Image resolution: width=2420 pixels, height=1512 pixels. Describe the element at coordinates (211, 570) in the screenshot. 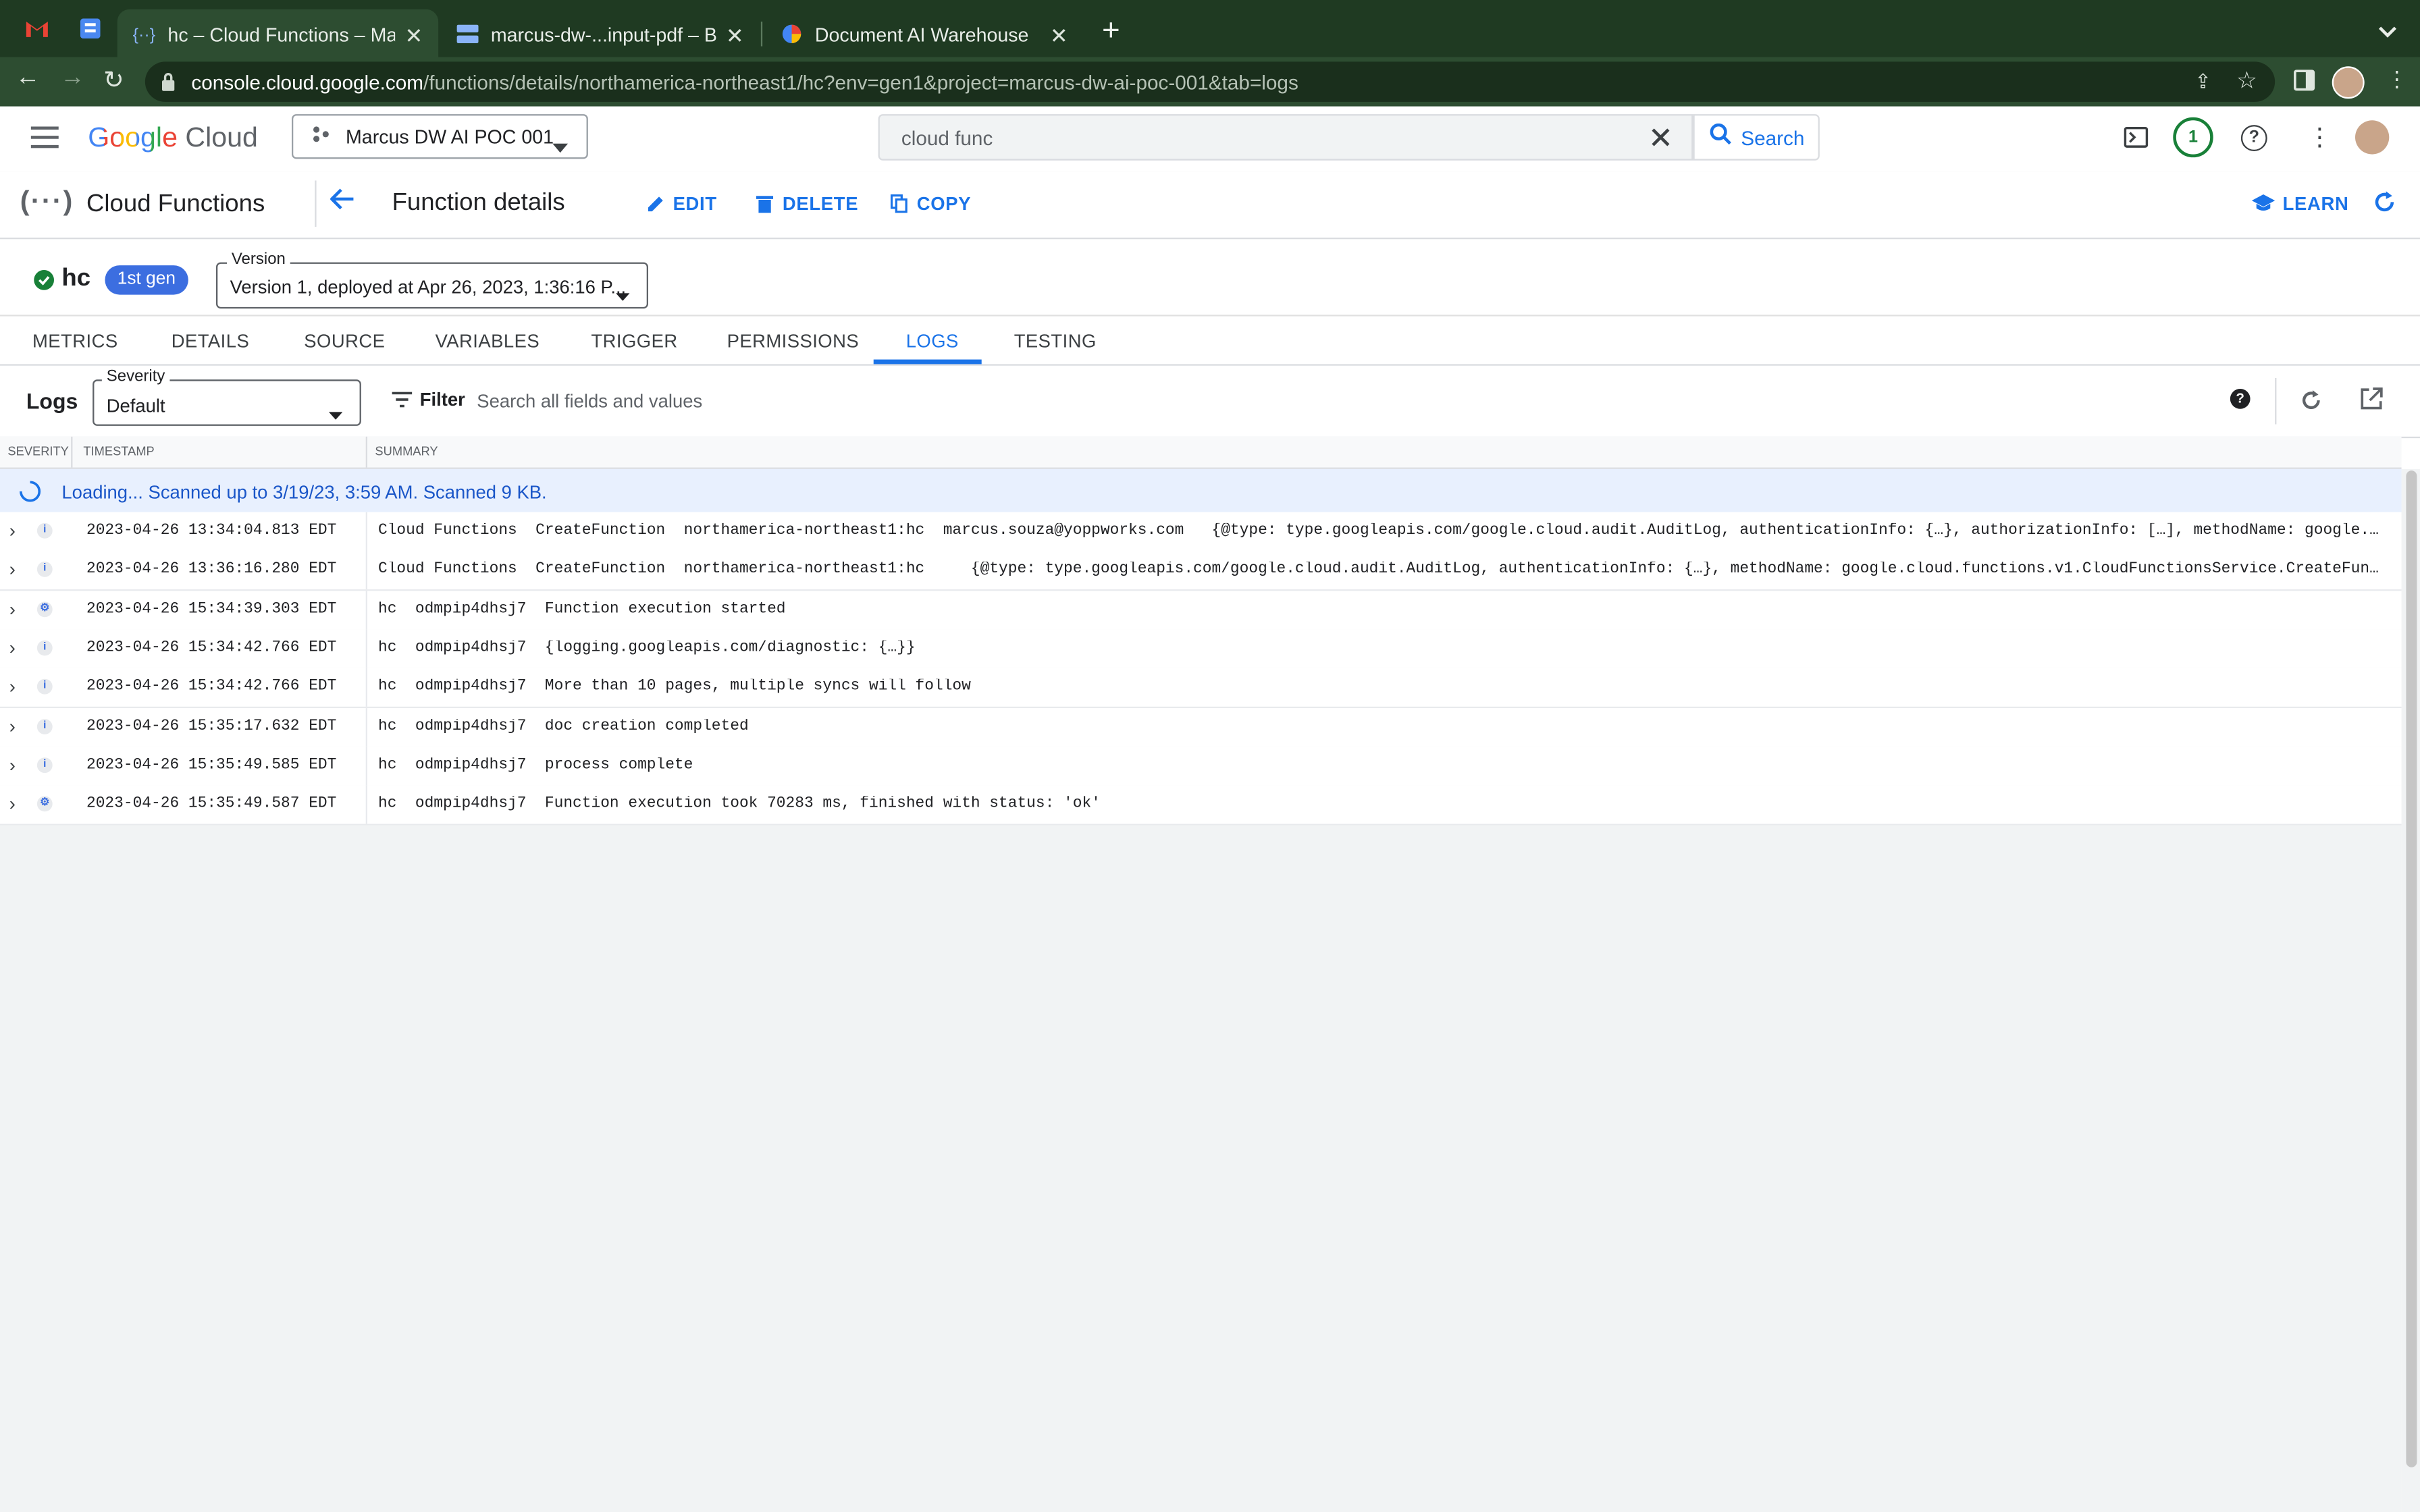

I see `log-timestamp: 2023-04-26 13:36:16.280 EDT` at that location.